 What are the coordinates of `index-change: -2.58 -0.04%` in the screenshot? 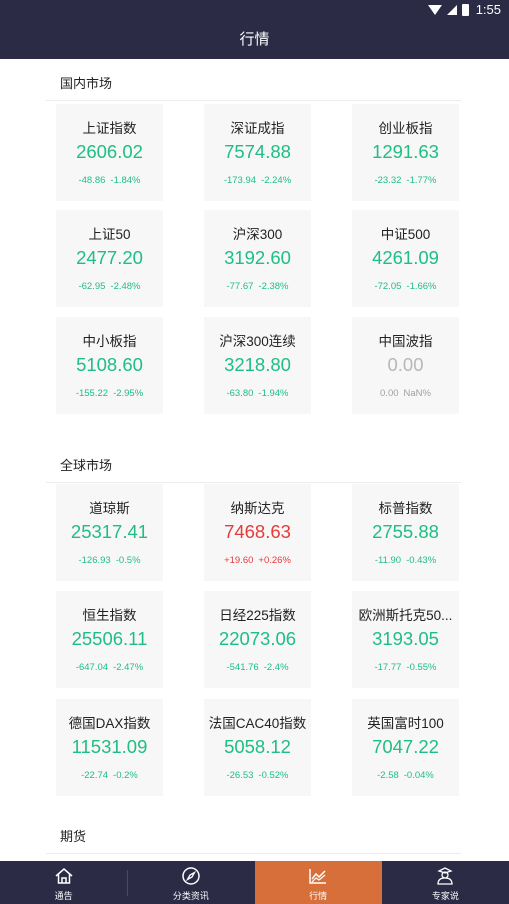 It's located at (405, 775).